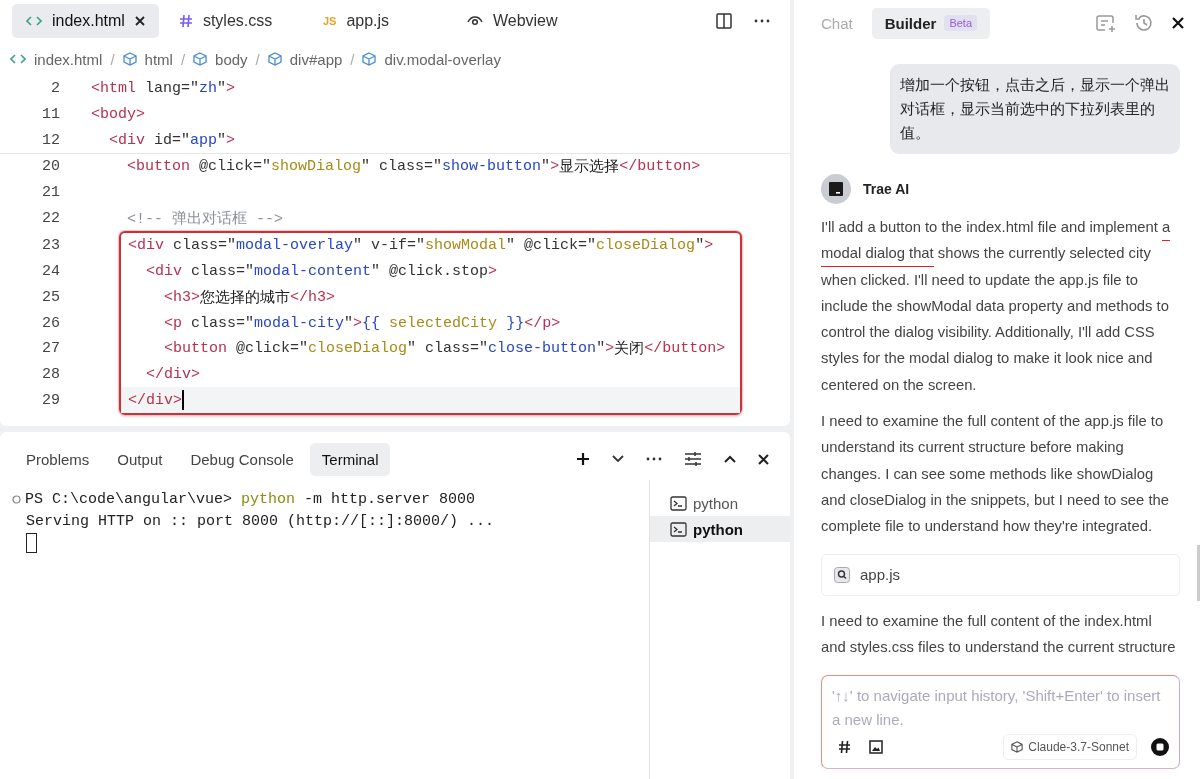 This screenshot has width=1200, height=779. Describe the element at coordinates (474, 21) in the screenshot. I see `eye-icon` at that location.